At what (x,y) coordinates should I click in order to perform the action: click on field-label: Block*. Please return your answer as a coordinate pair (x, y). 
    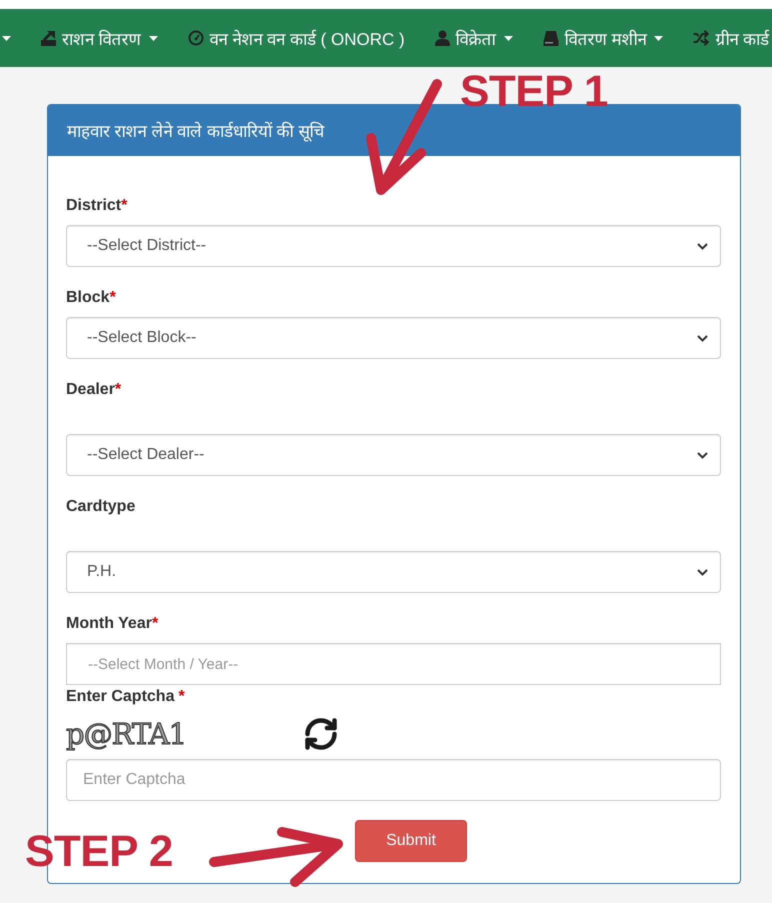
    Looking at the image, I should click on (91, 298).